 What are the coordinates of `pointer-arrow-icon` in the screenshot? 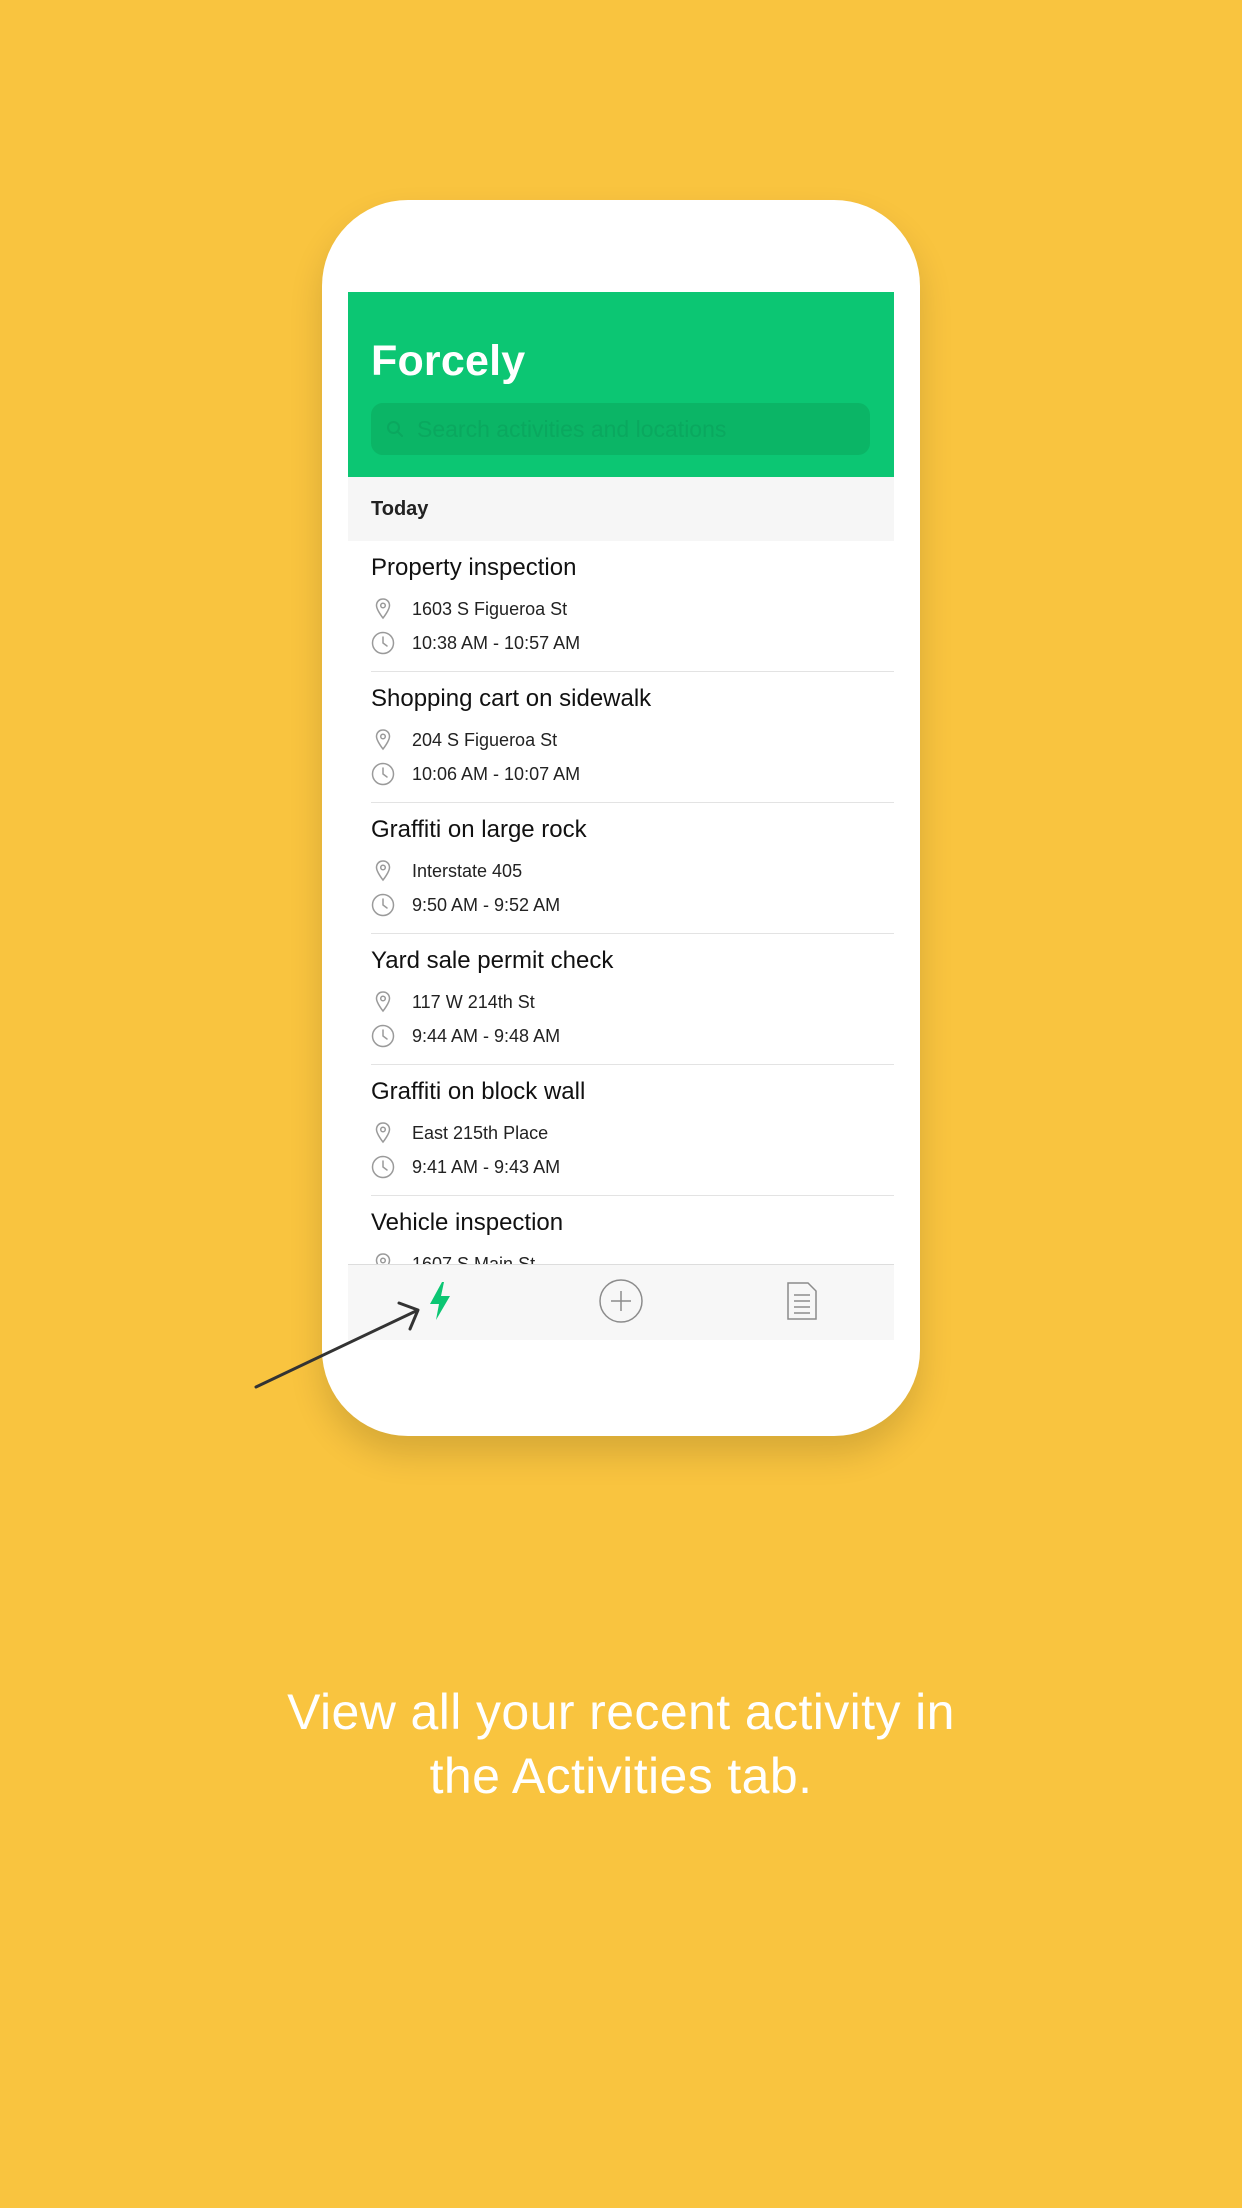 It's located at (337, 1345).